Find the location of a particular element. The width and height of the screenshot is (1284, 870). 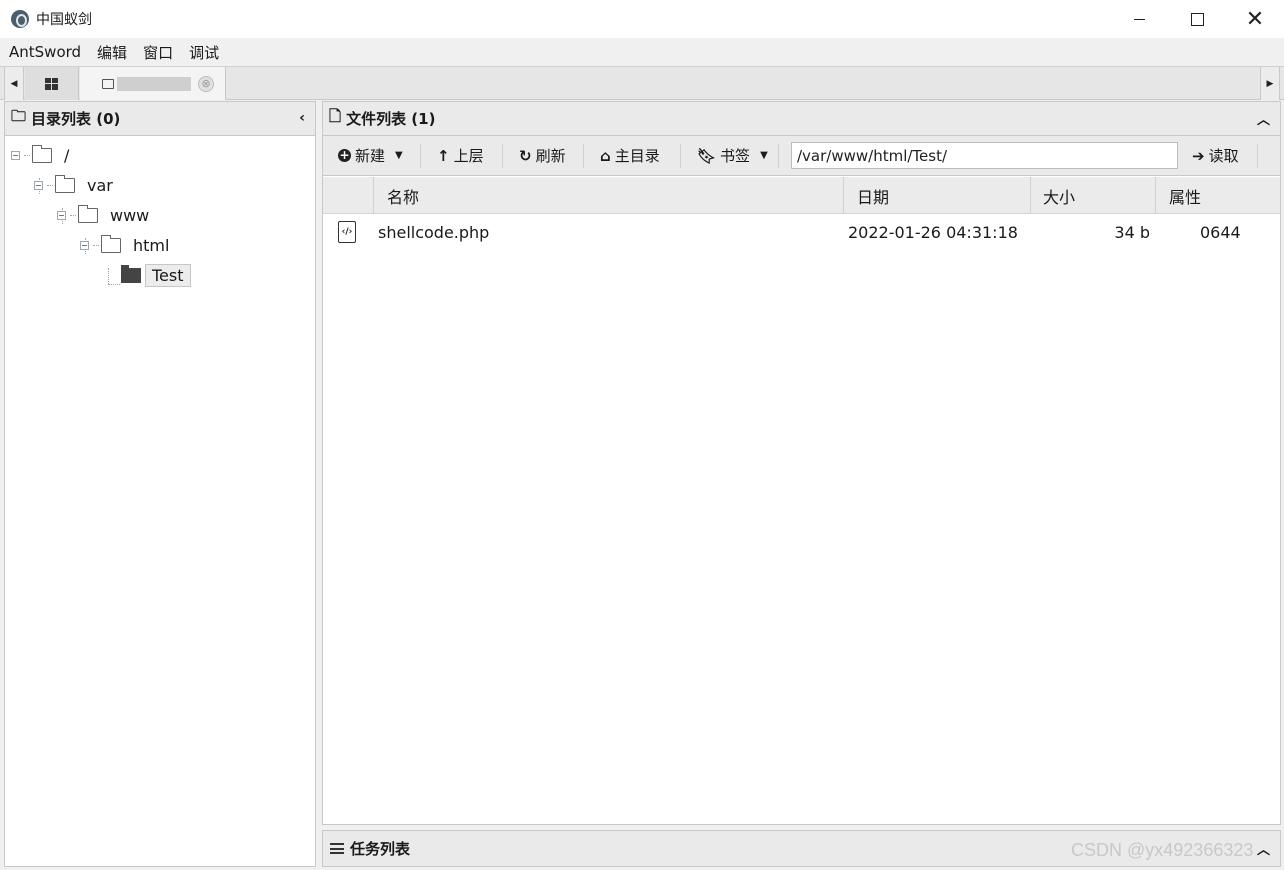

menu-window: 窗口 is located at coordinates (158, 52).